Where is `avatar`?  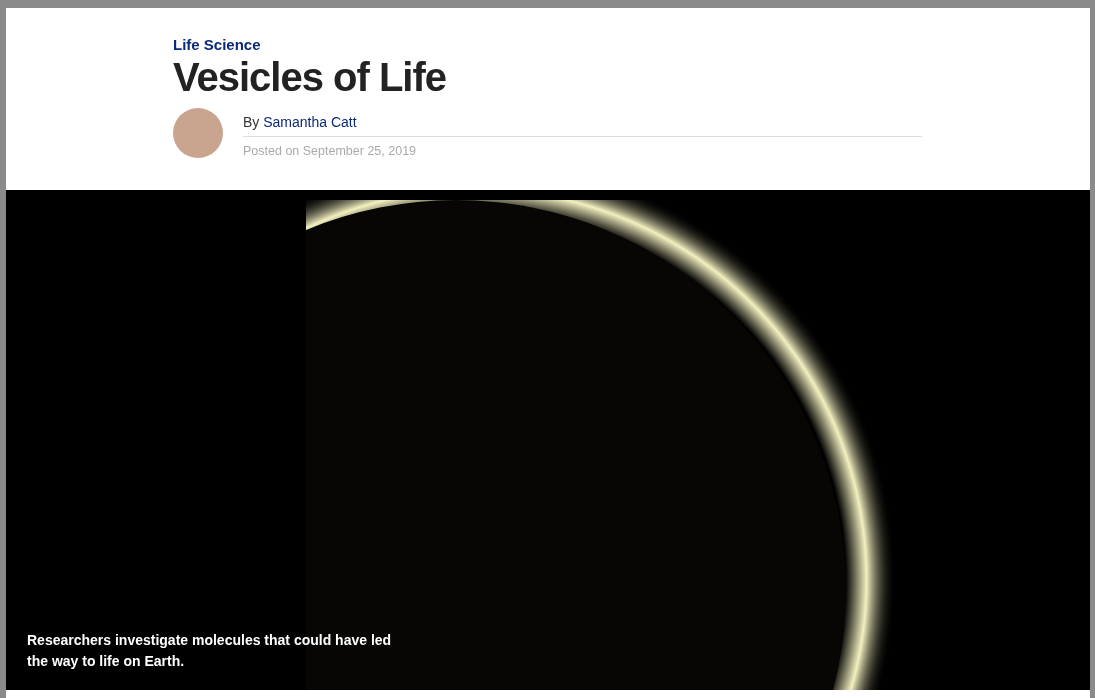
avatar is located at coordinates (198, 133).